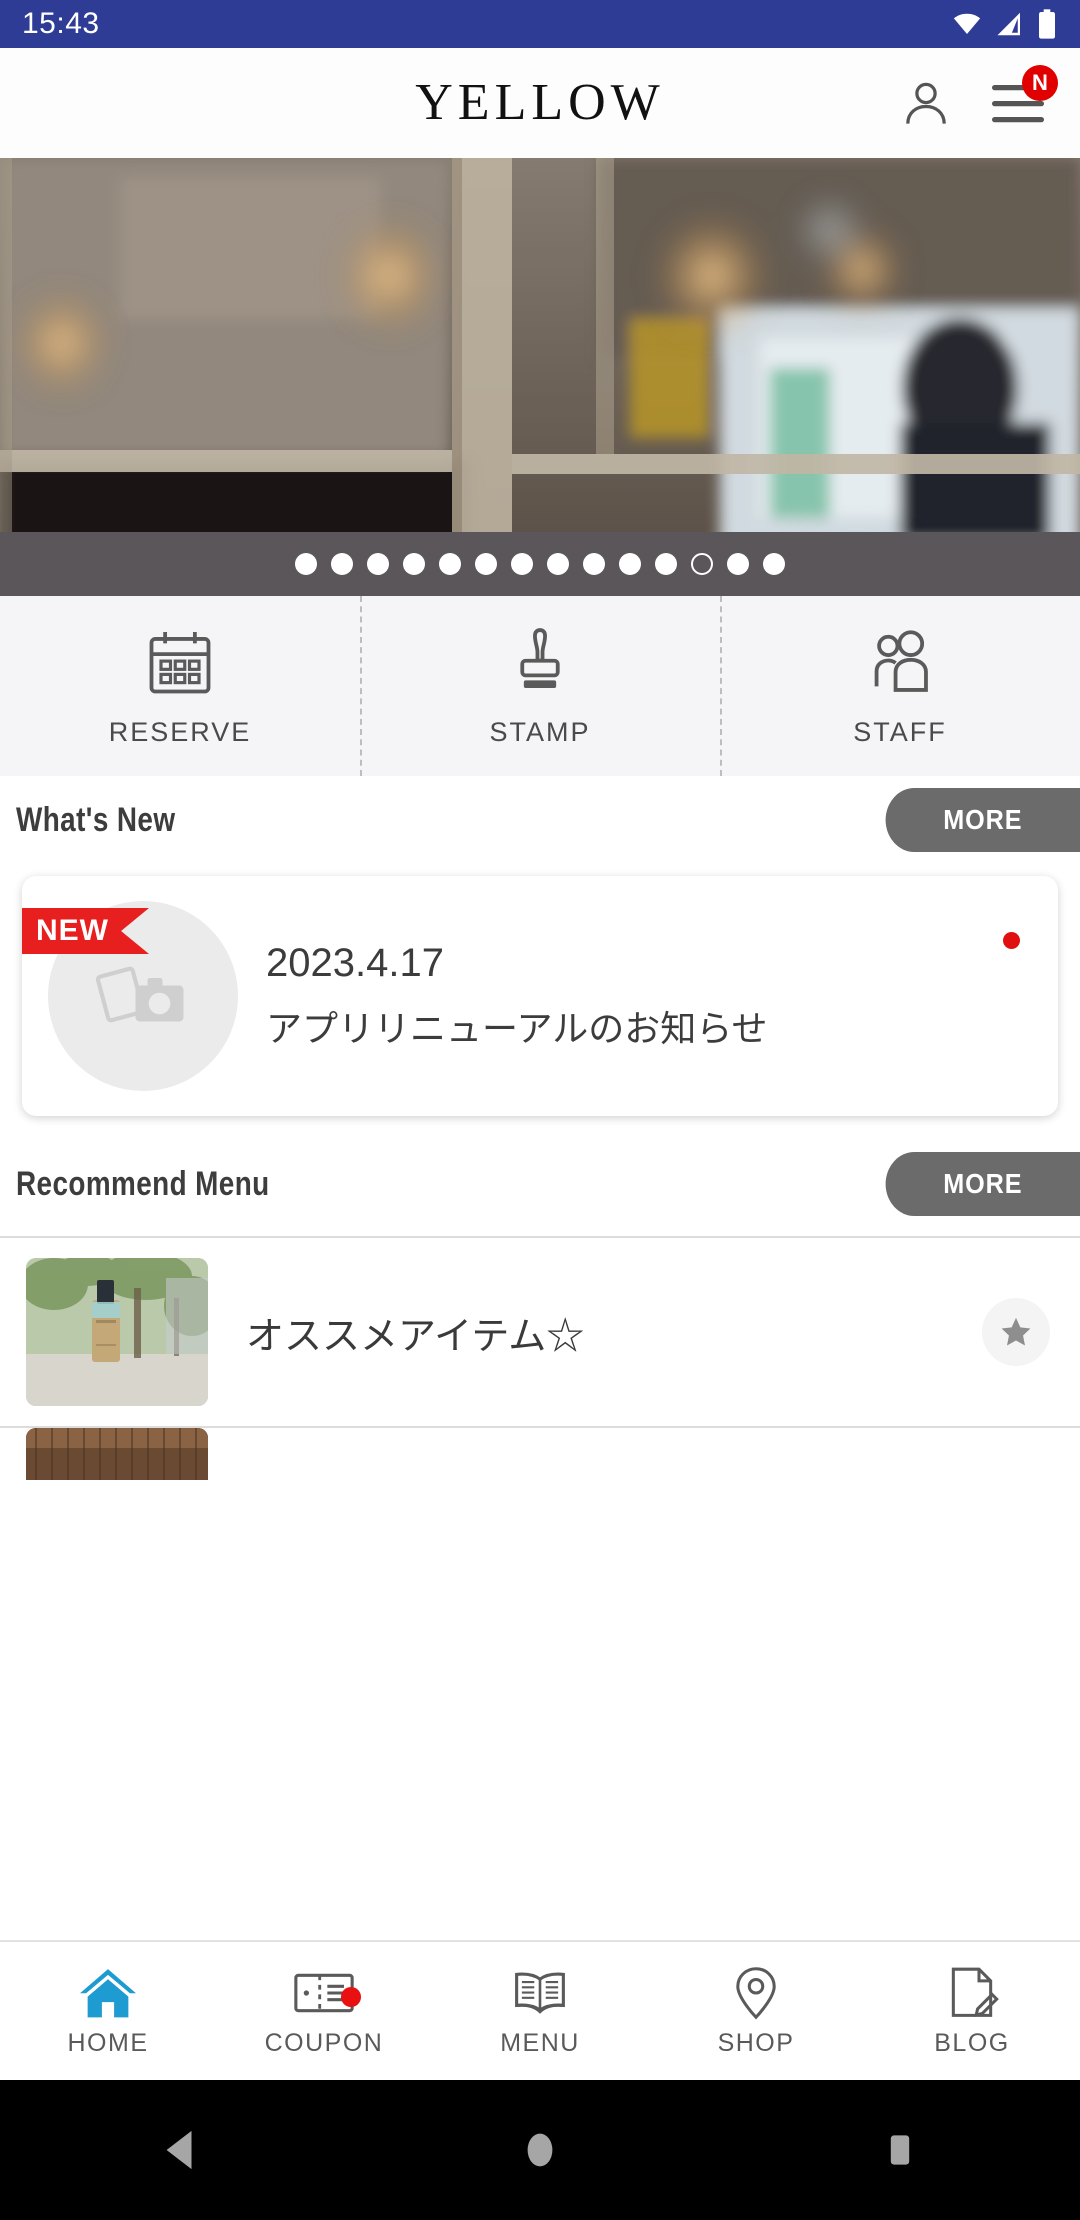  What do you see at coordinates (756, 1992) in the screenshot?
I see `location-pin-icon` at bounding box center [756, 1992].